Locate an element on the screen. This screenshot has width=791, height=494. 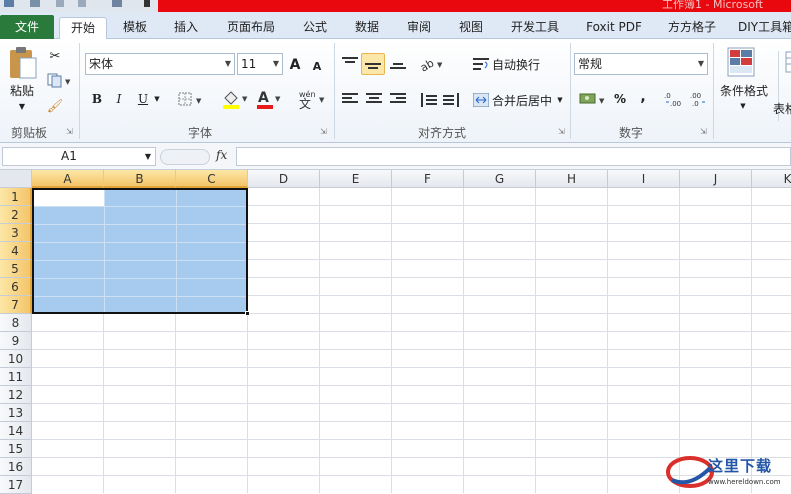
align-middle-button is located at coordinates (373, 64).